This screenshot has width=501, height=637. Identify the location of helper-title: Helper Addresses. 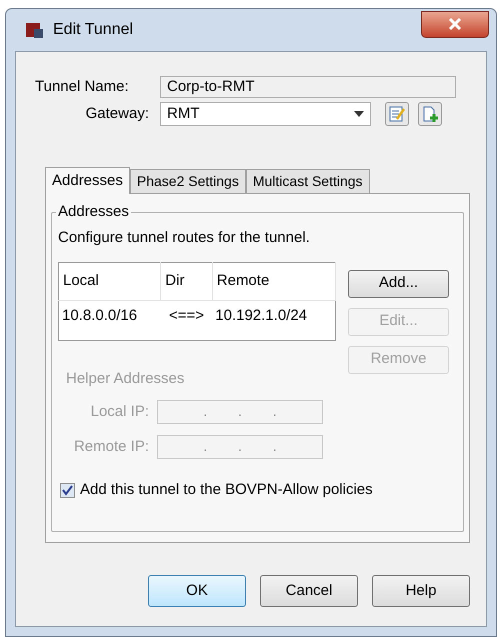
(126, 378).